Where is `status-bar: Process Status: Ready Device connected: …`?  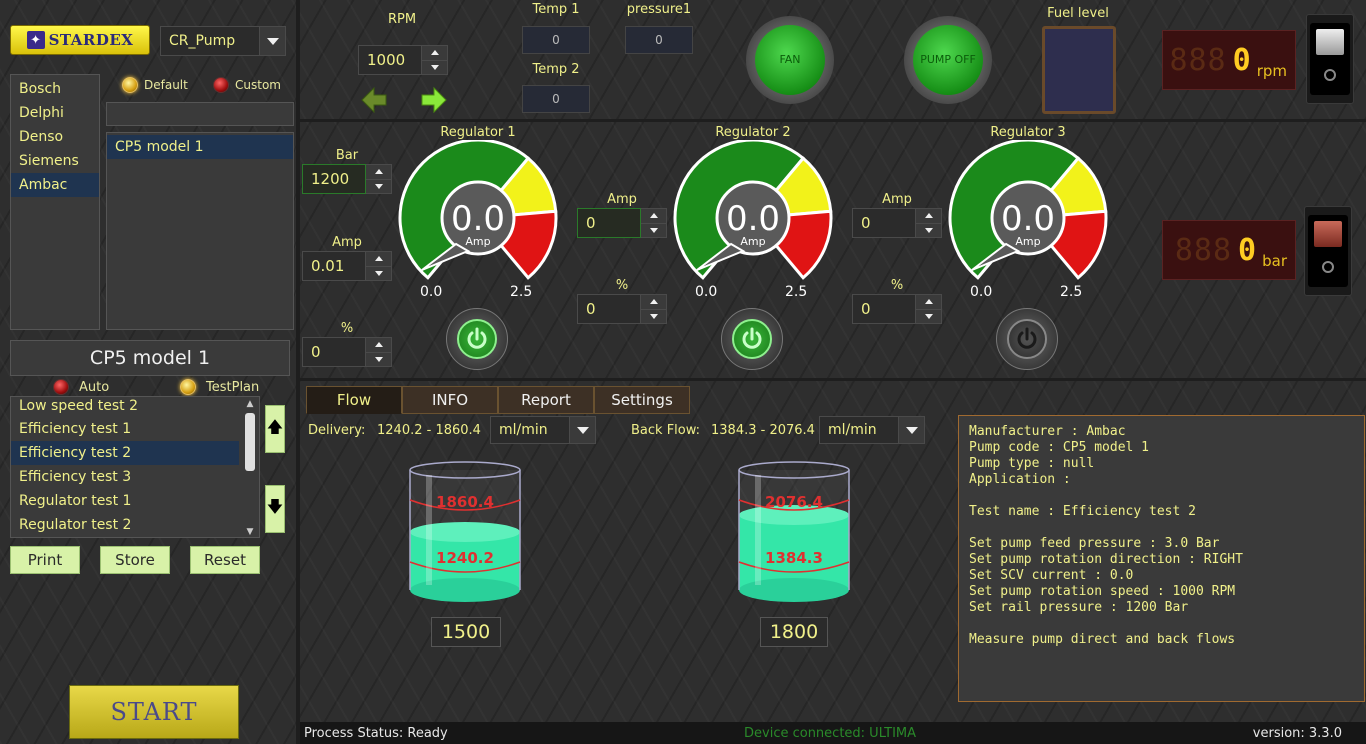
status-bar: Process Status: Ready Device connected: … is located at coordinates (833, 733).